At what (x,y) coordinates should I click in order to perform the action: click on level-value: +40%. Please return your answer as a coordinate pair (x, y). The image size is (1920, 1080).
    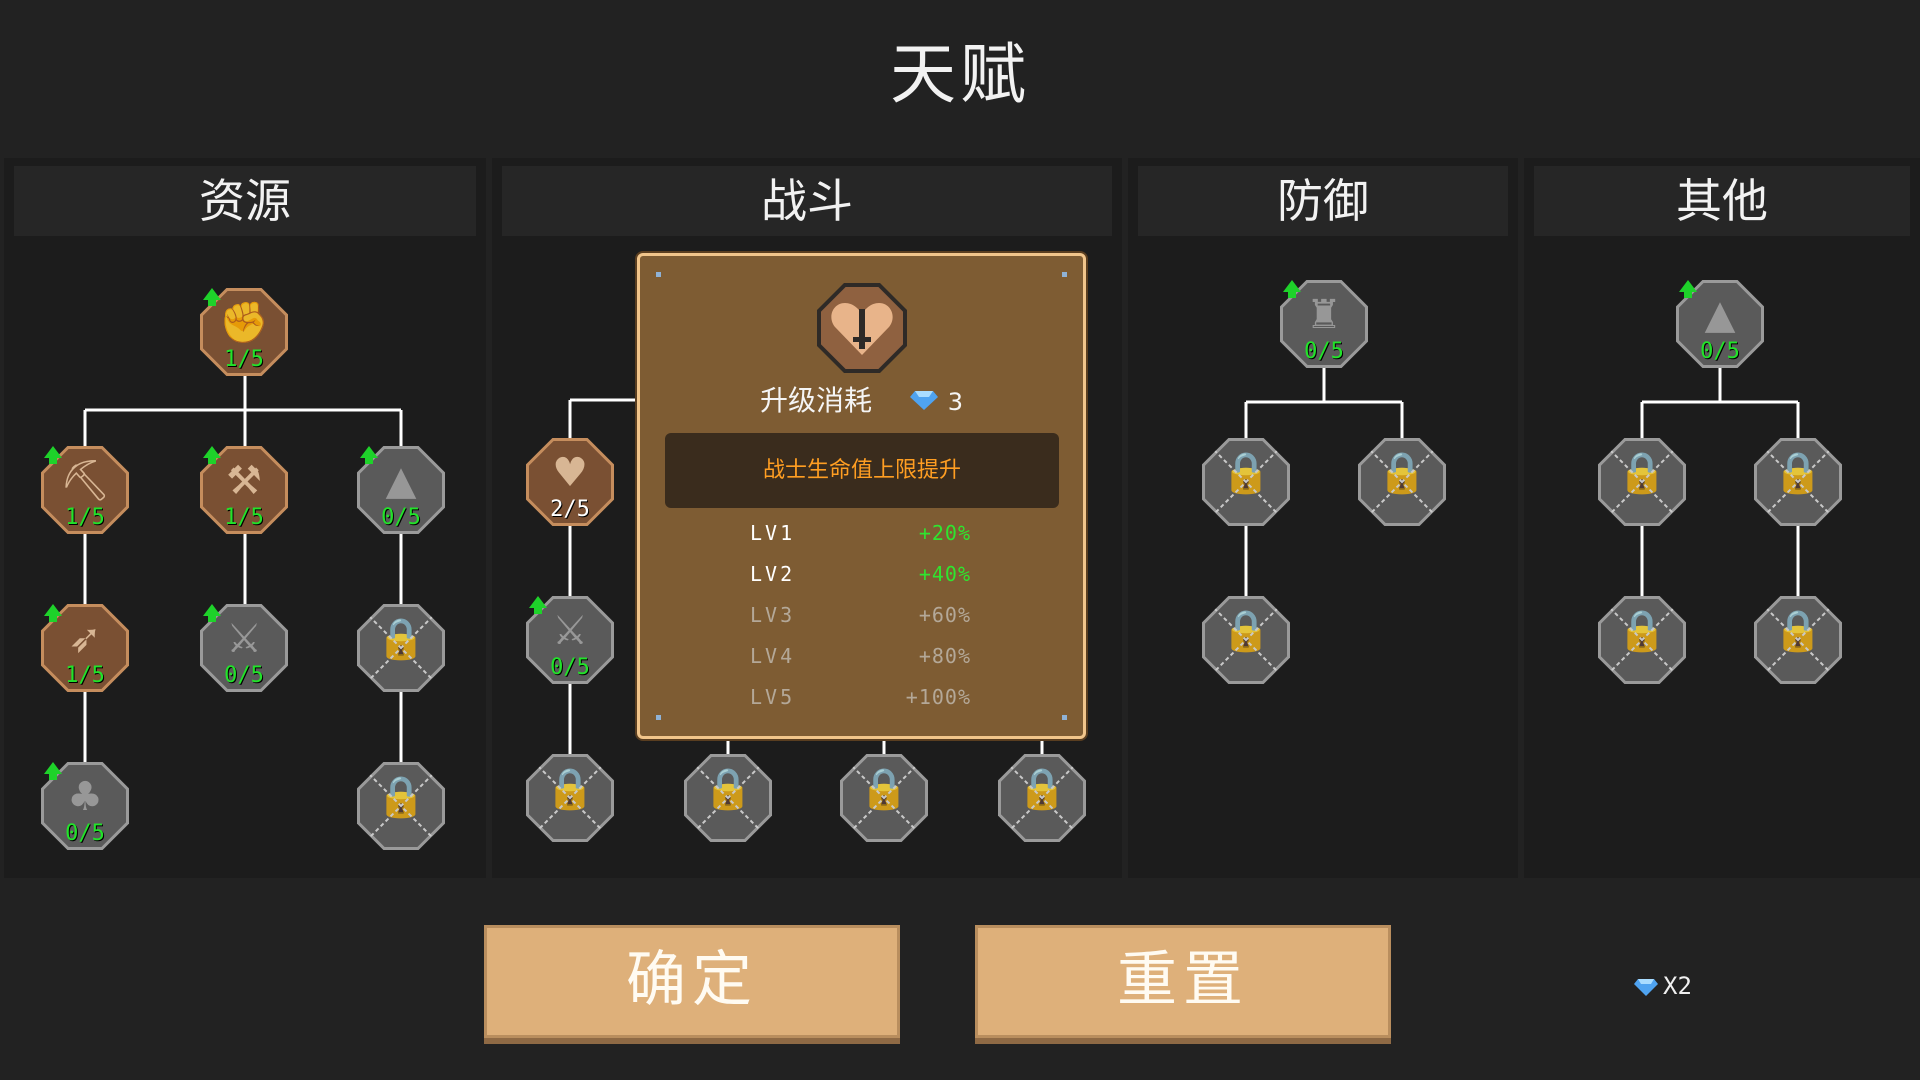
    Looking at the image, I should click on (944, 574).